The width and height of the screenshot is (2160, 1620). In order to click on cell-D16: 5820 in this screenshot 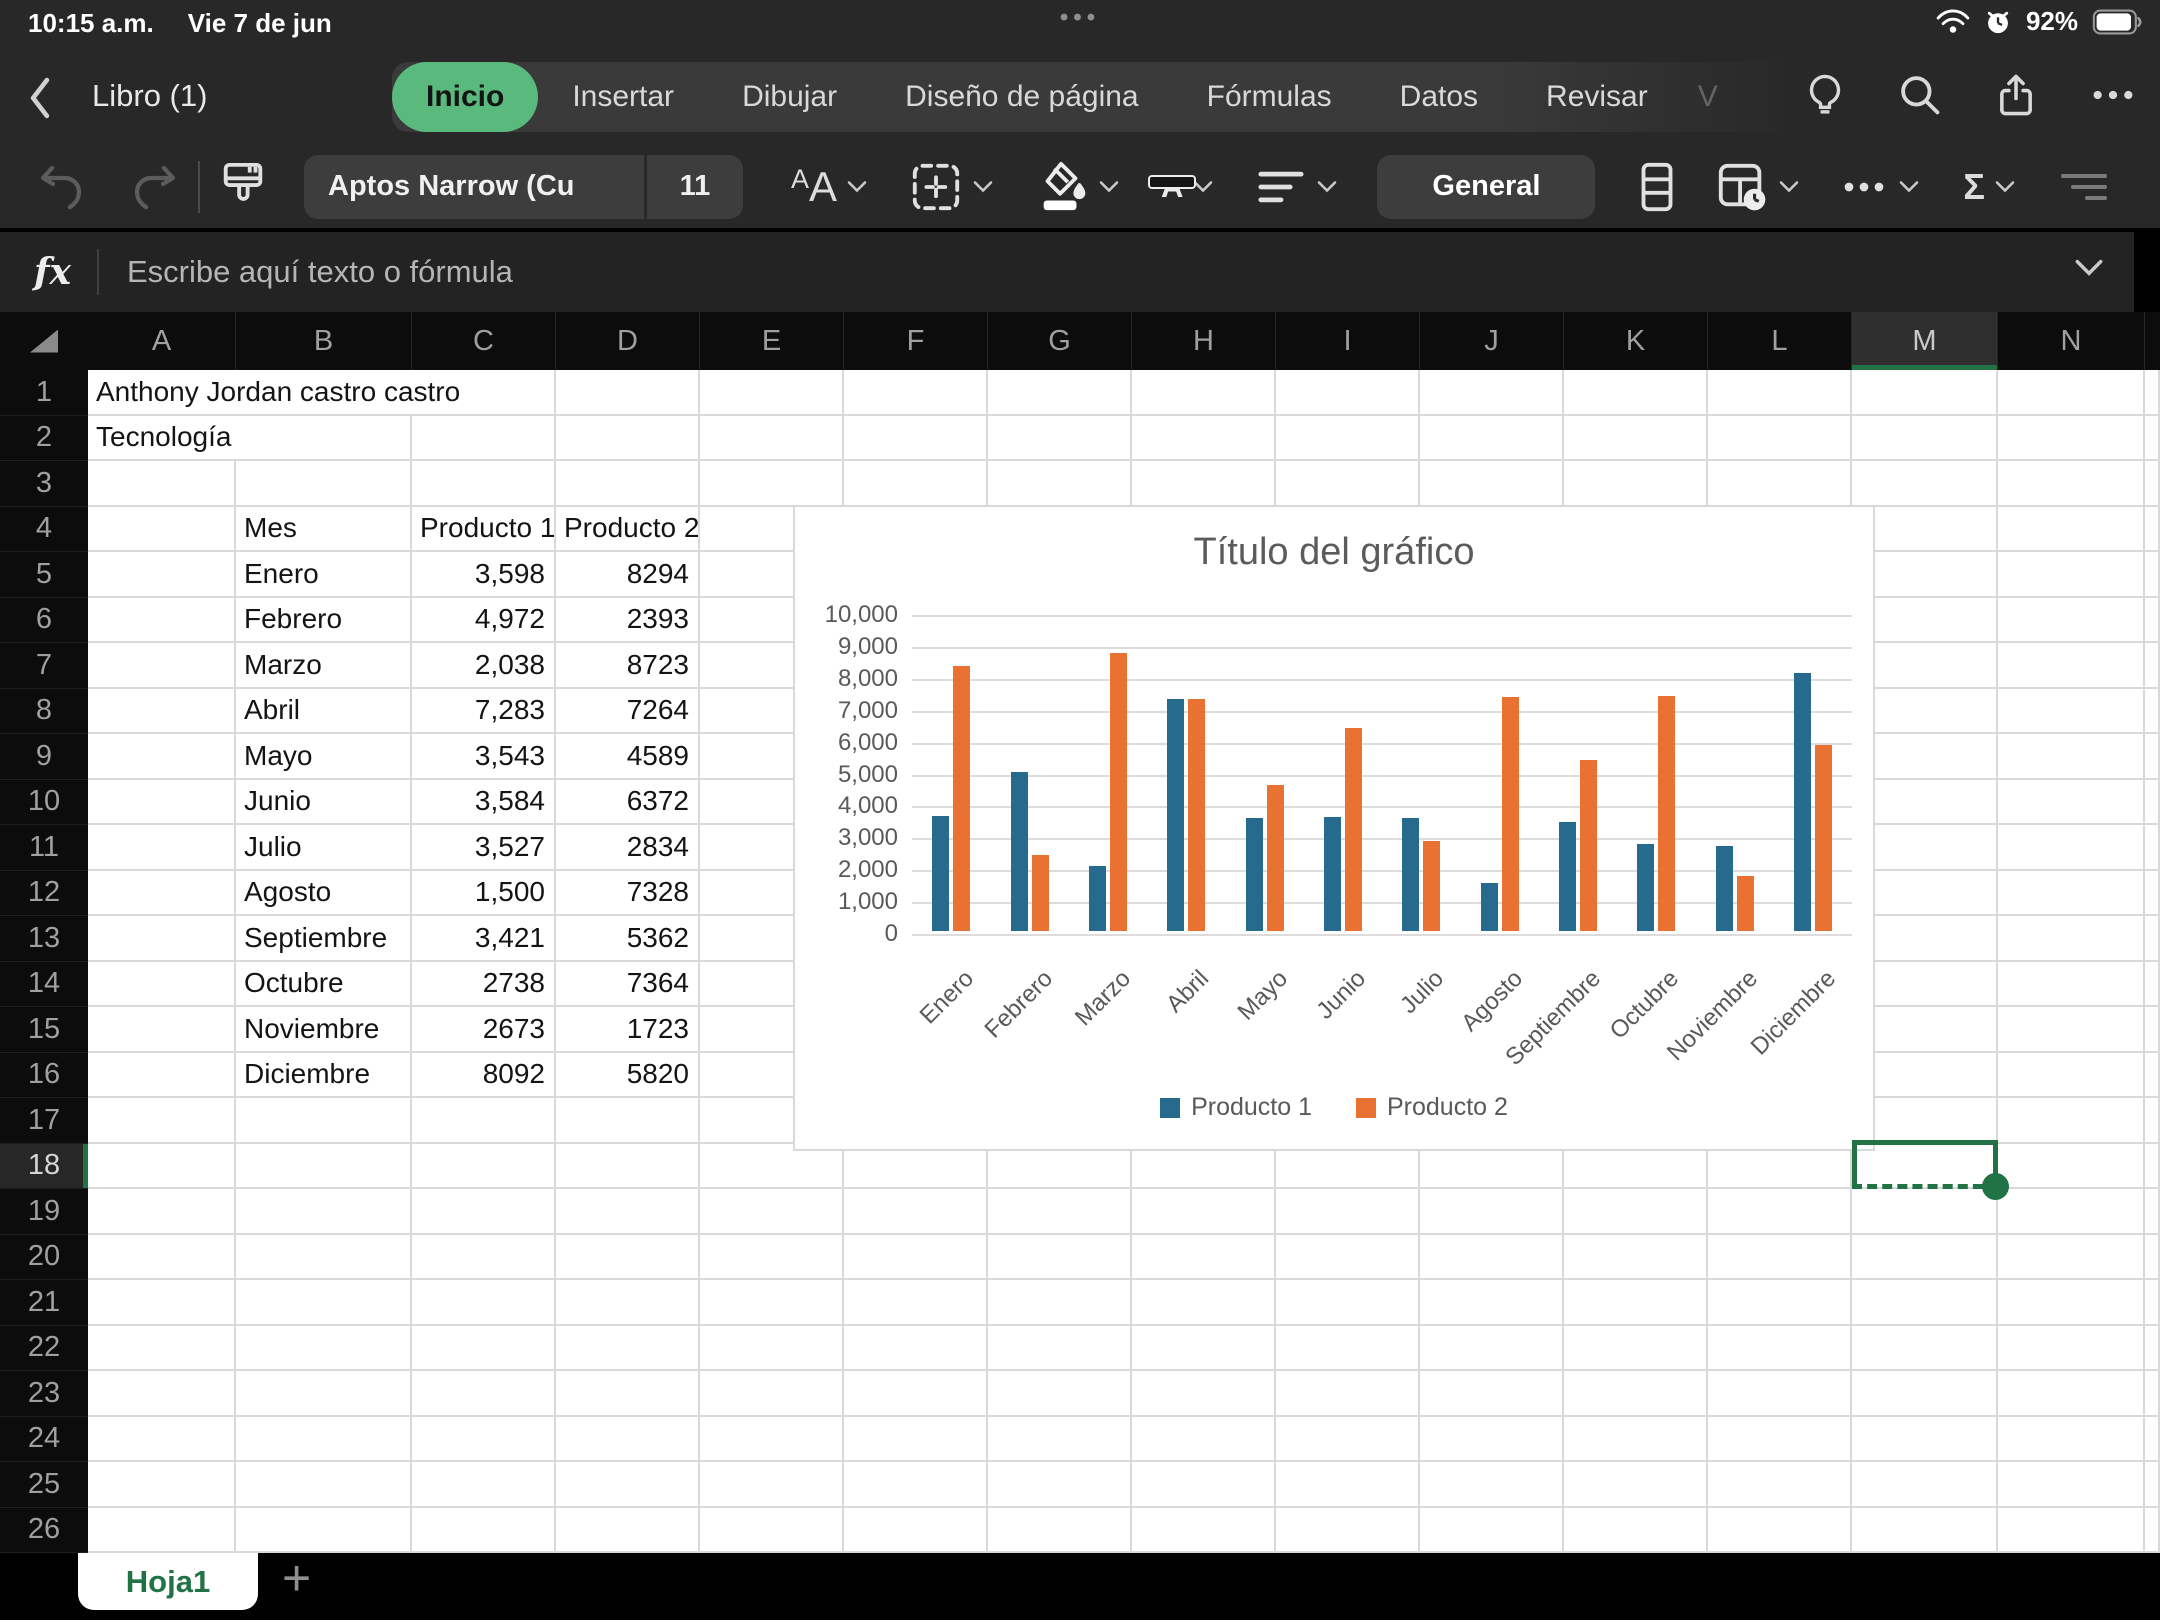, I will do `click(628, 1075)`.